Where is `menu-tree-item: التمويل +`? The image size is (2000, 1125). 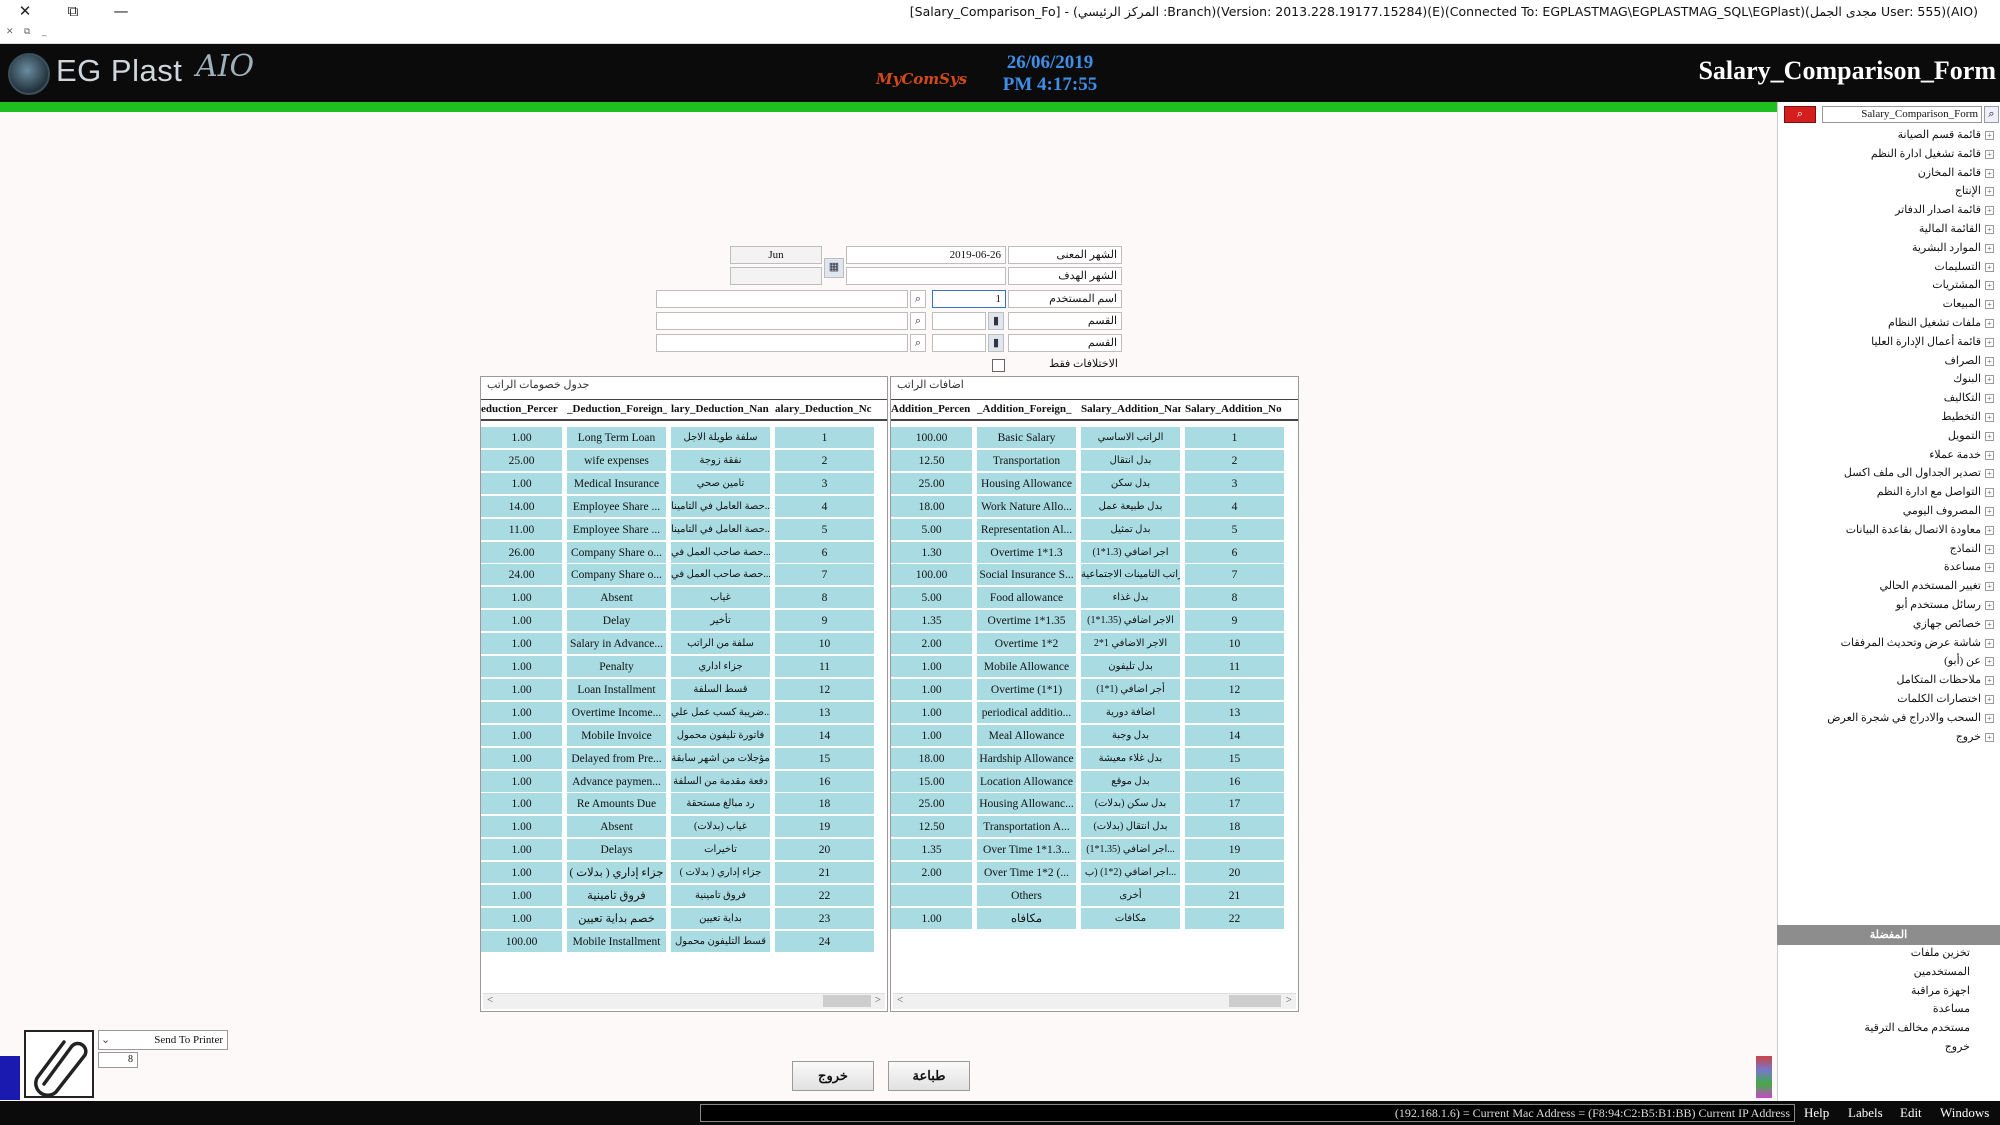 menu-tree-item: التمويل + is located at coordinates (1971, 435).